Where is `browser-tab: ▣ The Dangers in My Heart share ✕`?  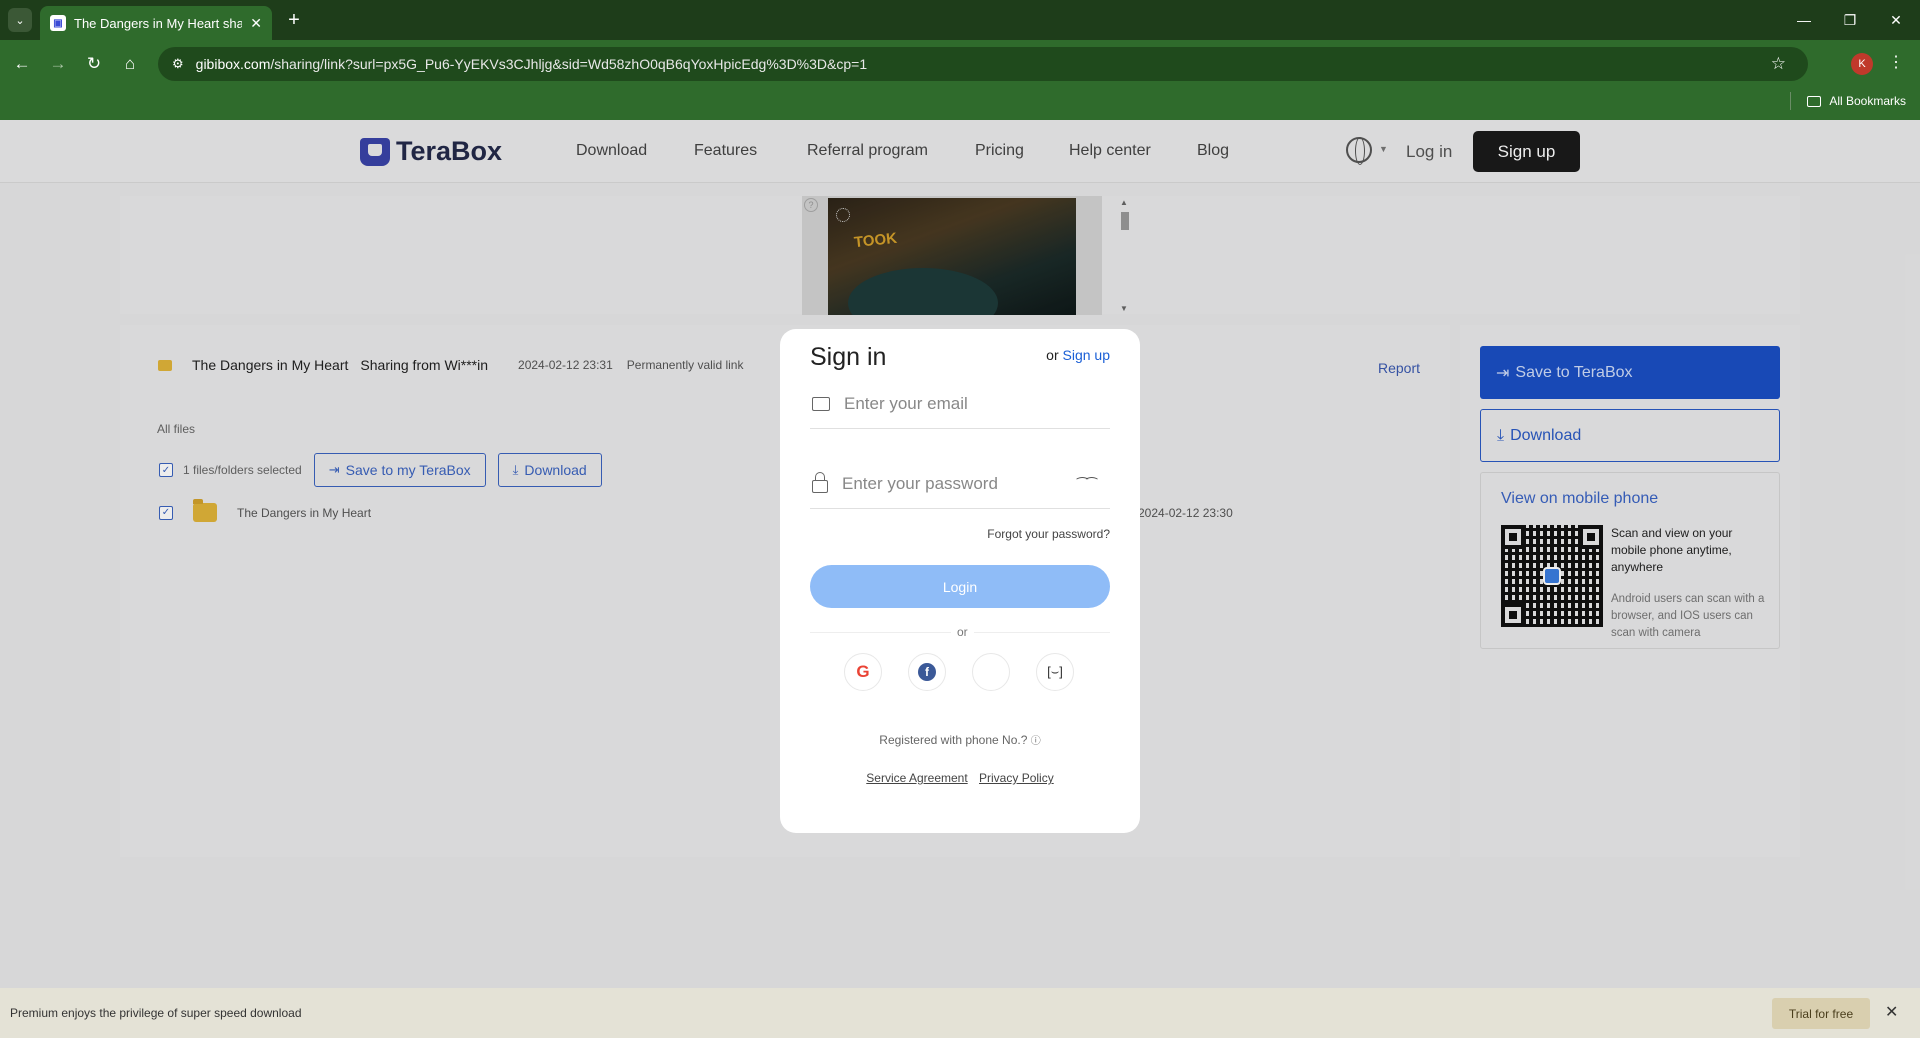 browser-tab: ▣ The Dangers in My Heart share ✕ is located at coordinates (156, 23).